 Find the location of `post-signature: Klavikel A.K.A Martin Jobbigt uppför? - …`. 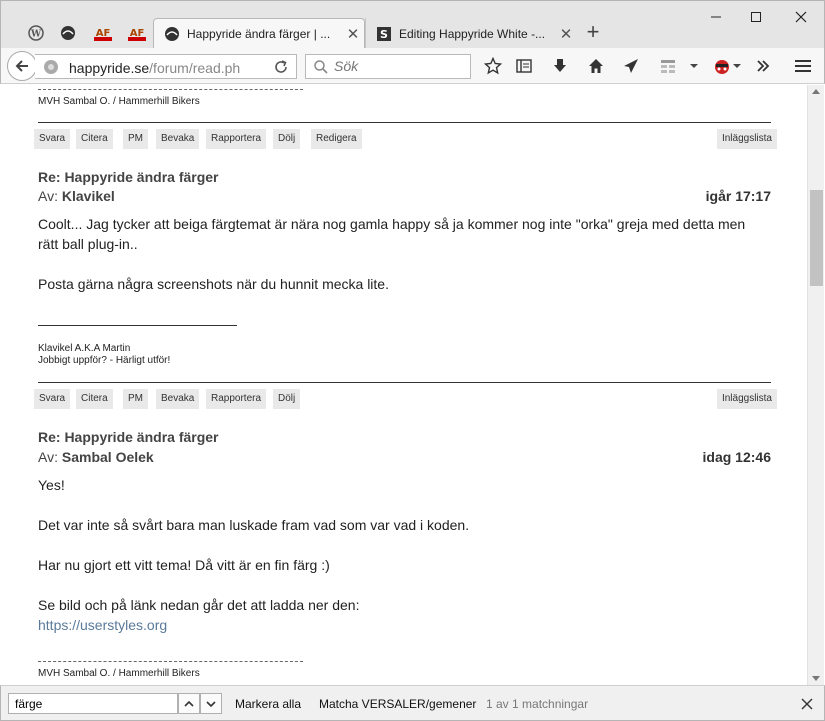

post-signature: Klavikel A.K.A Martin Jobbigt uppför? - … is located at coordinates (404, 355).